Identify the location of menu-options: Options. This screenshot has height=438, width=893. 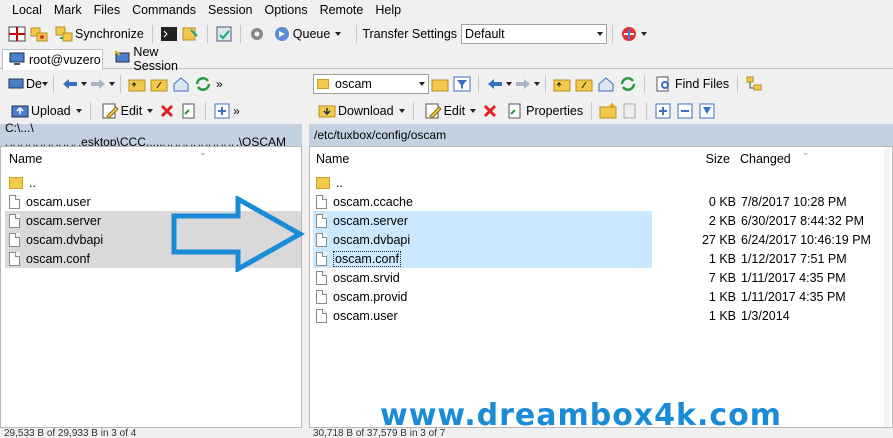
(285, 10).